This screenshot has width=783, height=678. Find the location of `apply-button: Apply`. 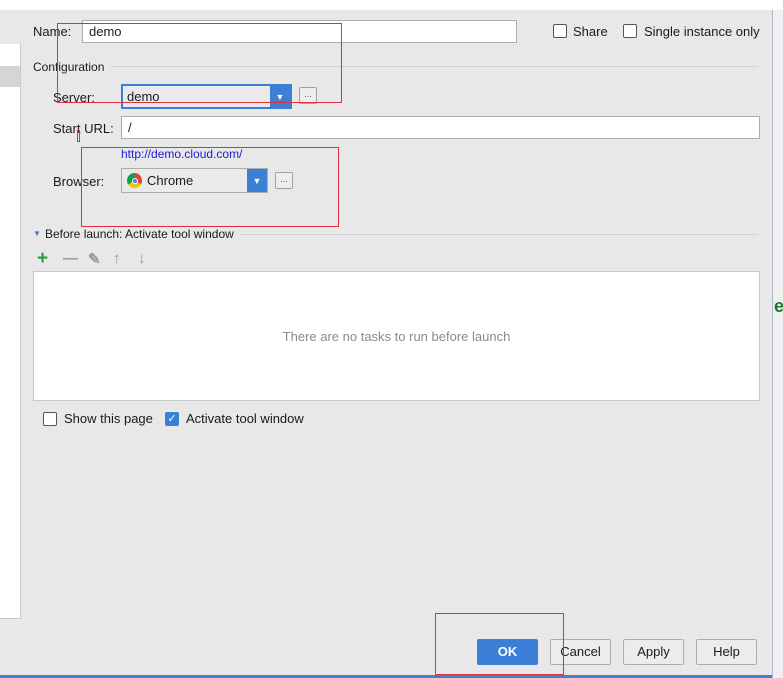

apply-button: Apply is located at coordinates (653, 652).